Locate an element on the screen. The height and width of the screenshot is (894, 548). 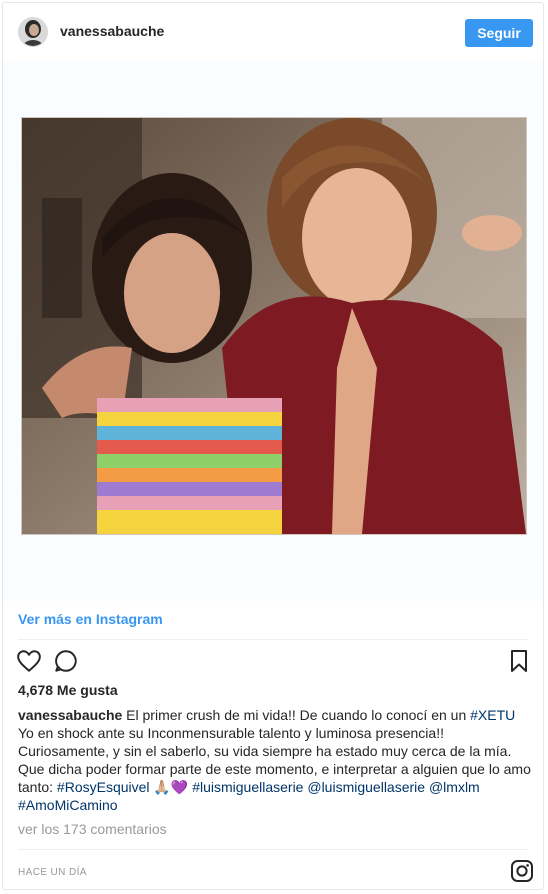
post-header: vanessabauche Seguir is located at coordinates (273, 32).